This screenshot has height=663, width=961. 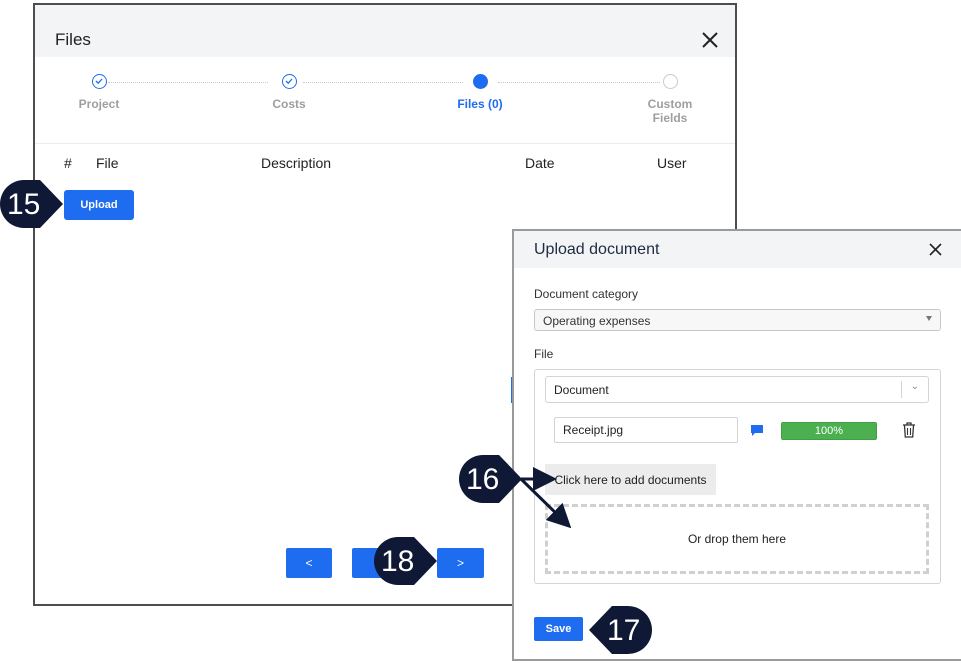 I want to click on files-dialog-header: Files, so click(x=385, y=31).